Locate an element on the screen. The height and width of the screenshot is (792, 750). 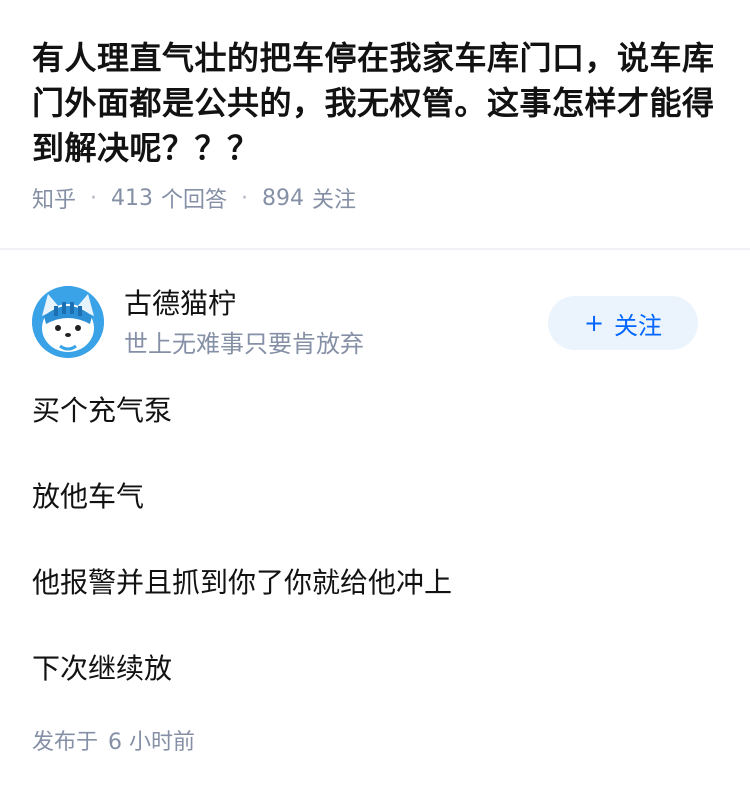
follow-button: + 关注 is located at coordinates (623, 323).